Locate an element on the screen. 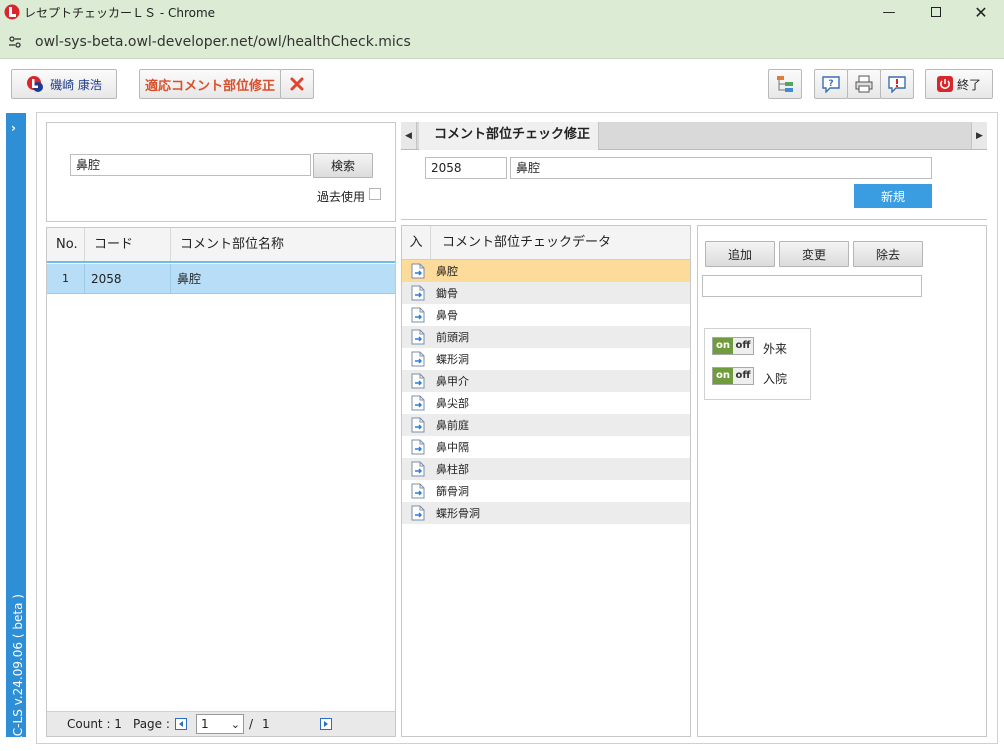  list-item-label: 鼻骨 is located at coordinates (447, 315).